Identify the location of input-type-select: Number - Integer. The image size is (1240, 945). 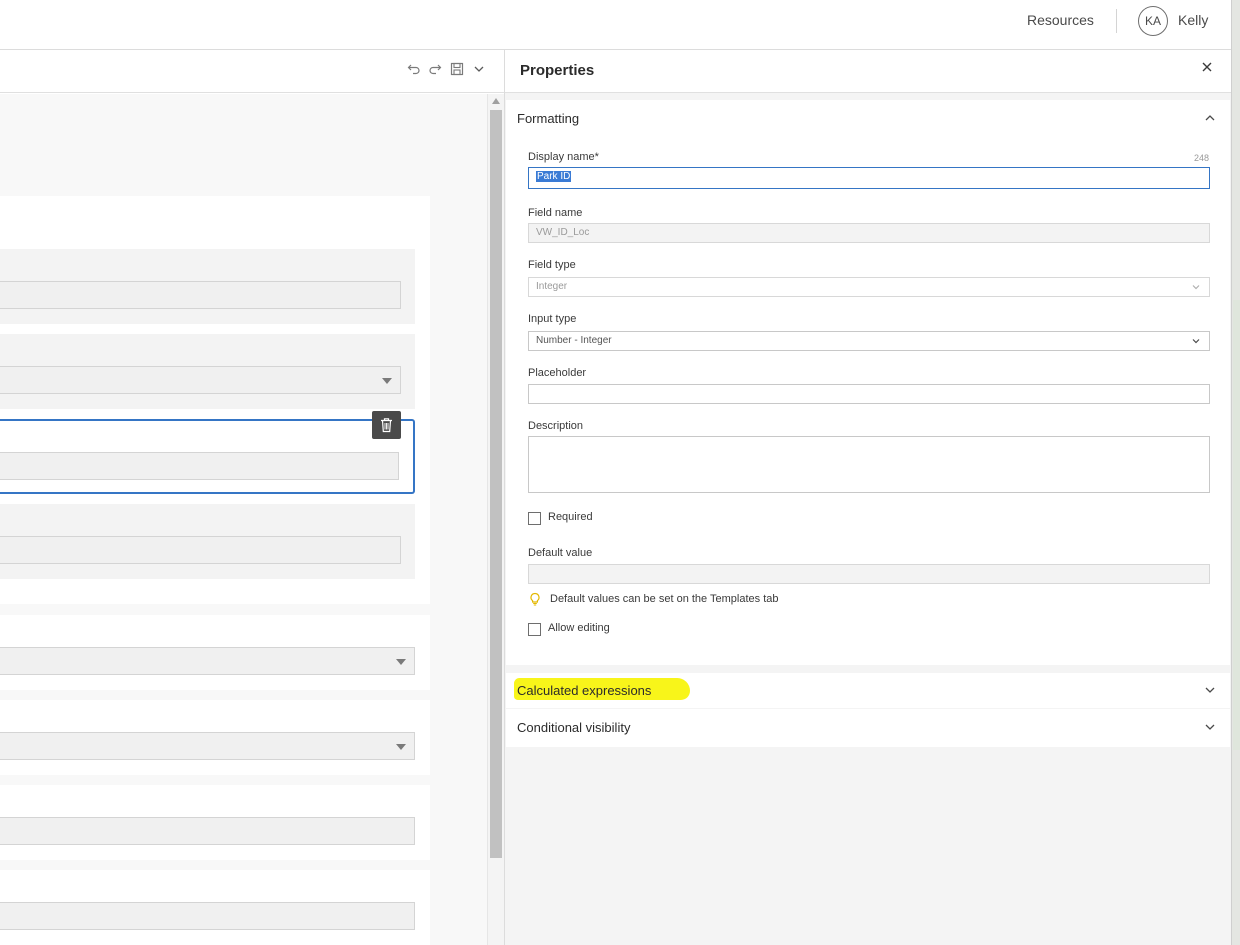
(869, 341).